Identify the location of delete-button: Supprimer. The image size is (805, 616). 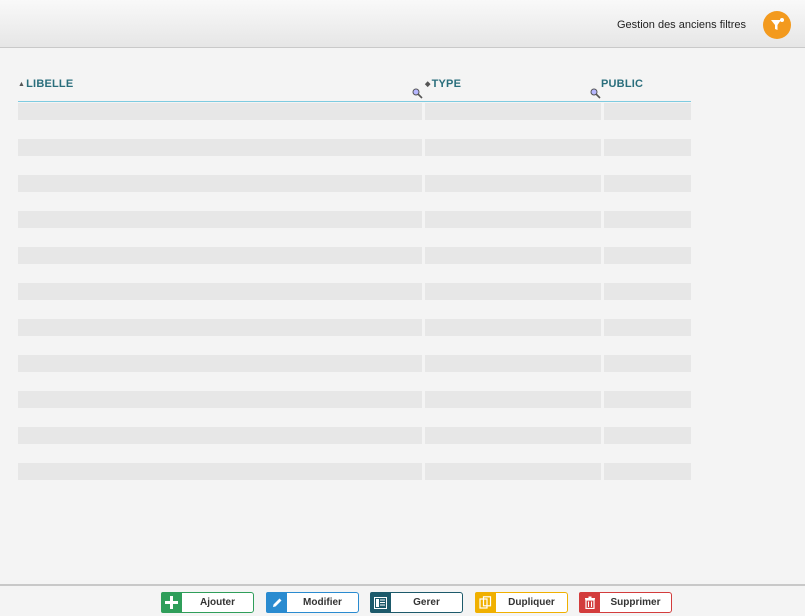
(625, 602).